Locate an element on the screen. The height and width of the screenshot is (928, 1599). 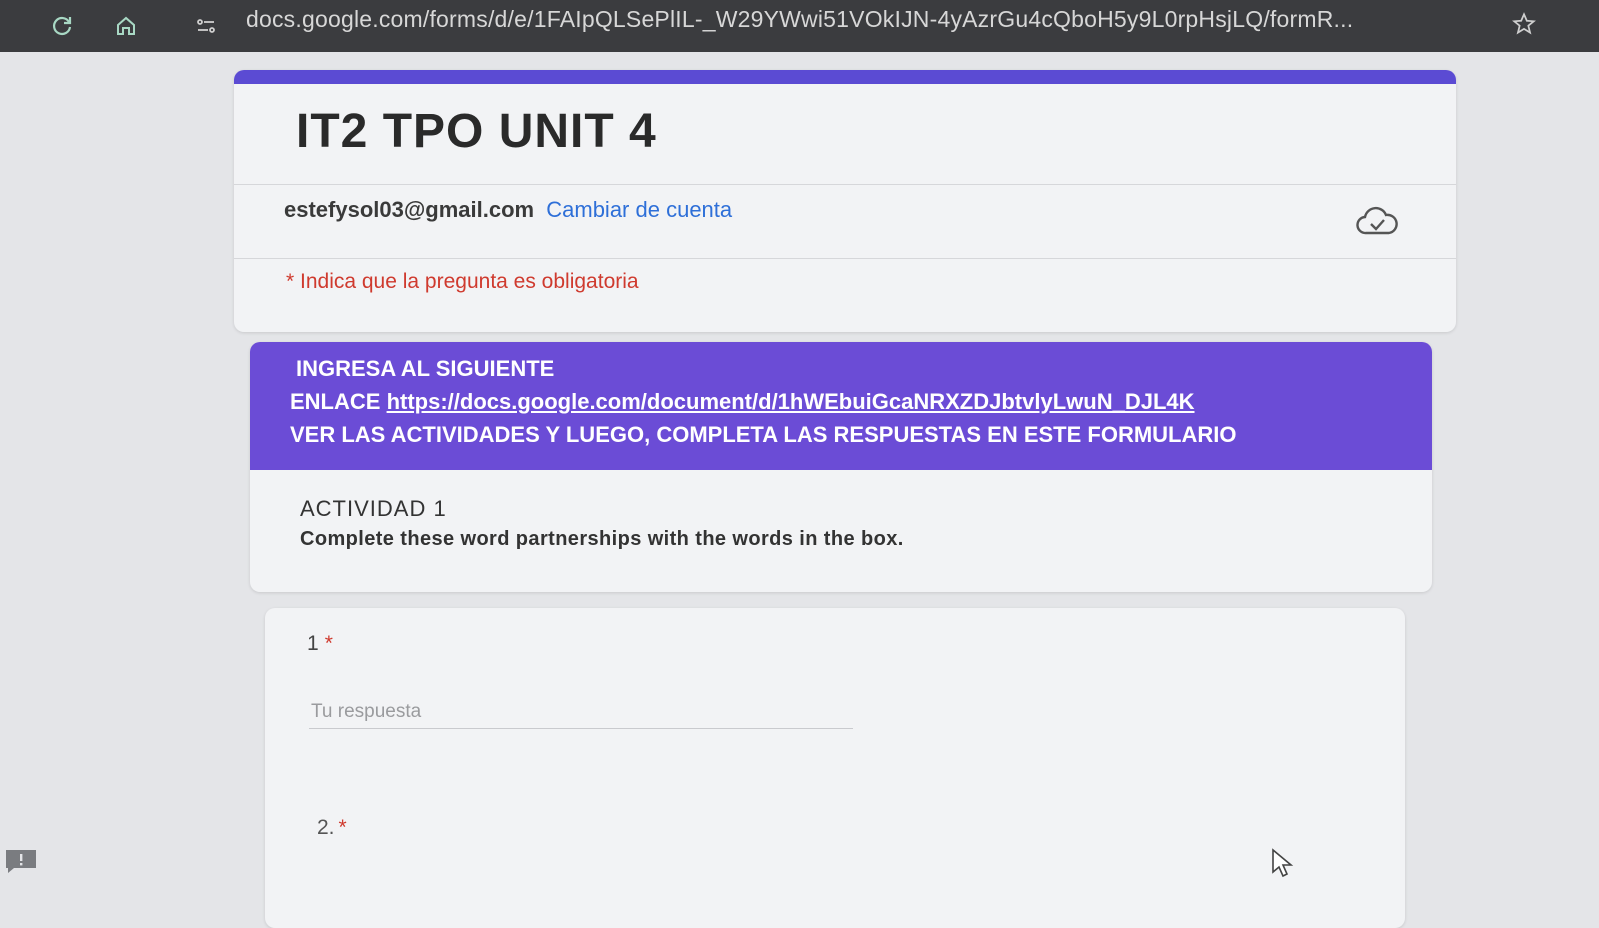
question-1-label: 1 * is located at coordinates (320, 644).